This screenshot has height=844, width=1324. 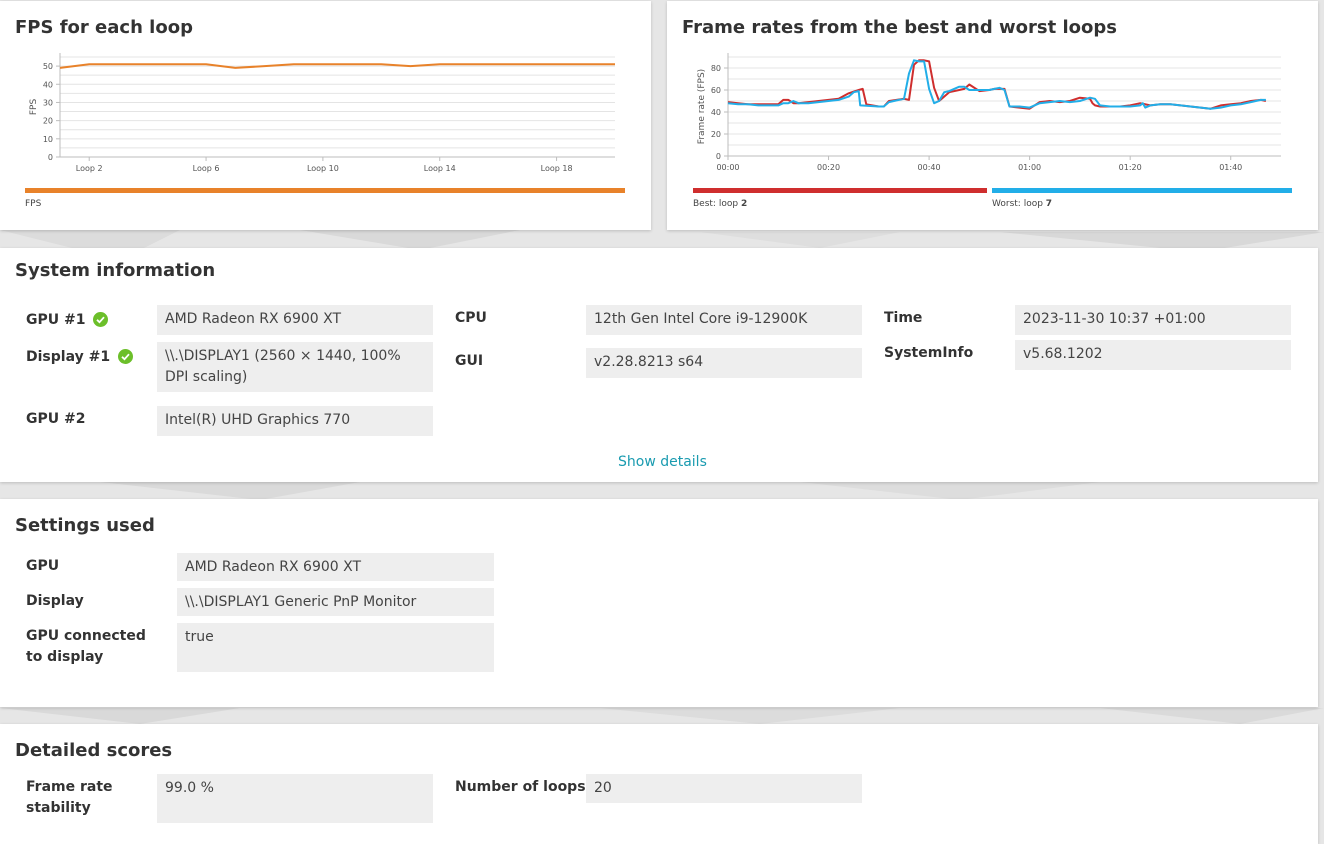 I want to click on best-loop-legend-label: Best: loop 2, so click(x=720, y=204).